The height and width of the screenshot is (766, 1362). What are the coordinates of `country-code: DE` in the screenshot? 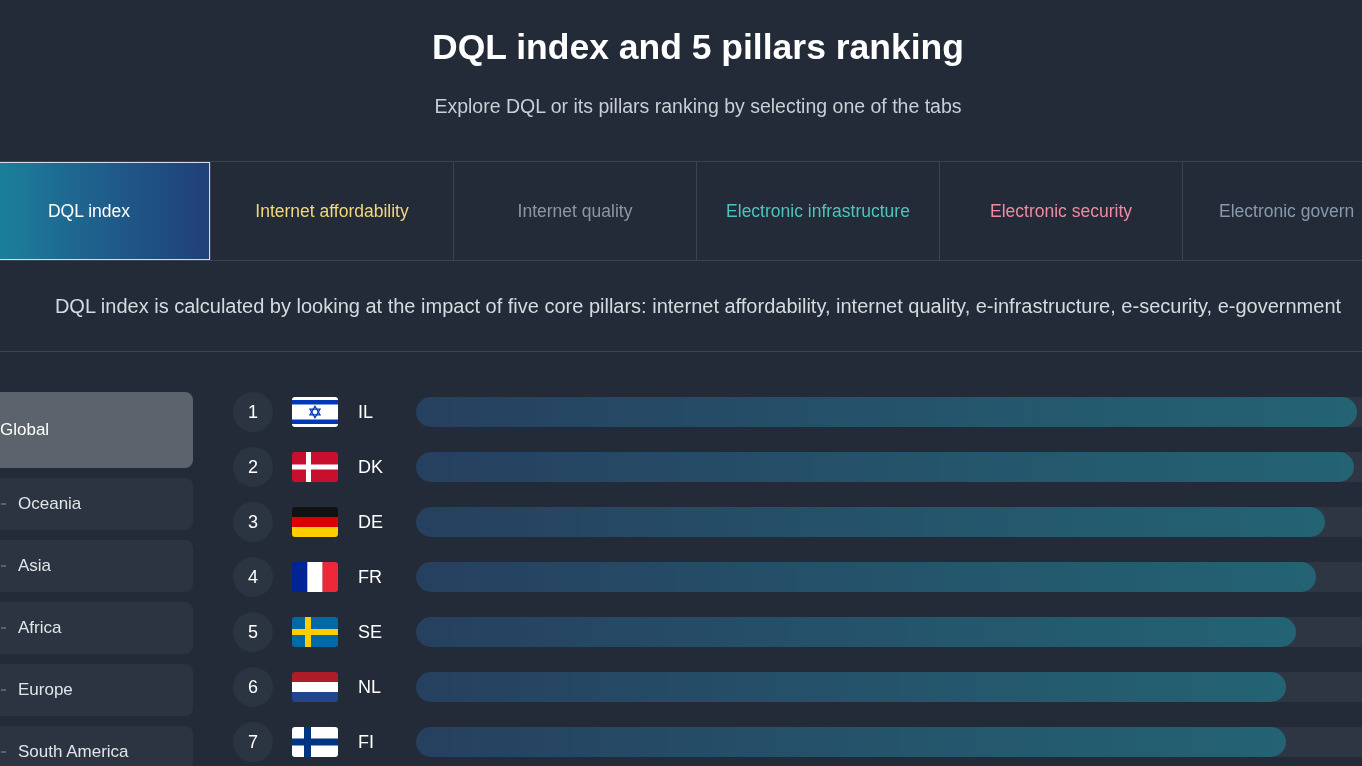 It's located at (371, 522).